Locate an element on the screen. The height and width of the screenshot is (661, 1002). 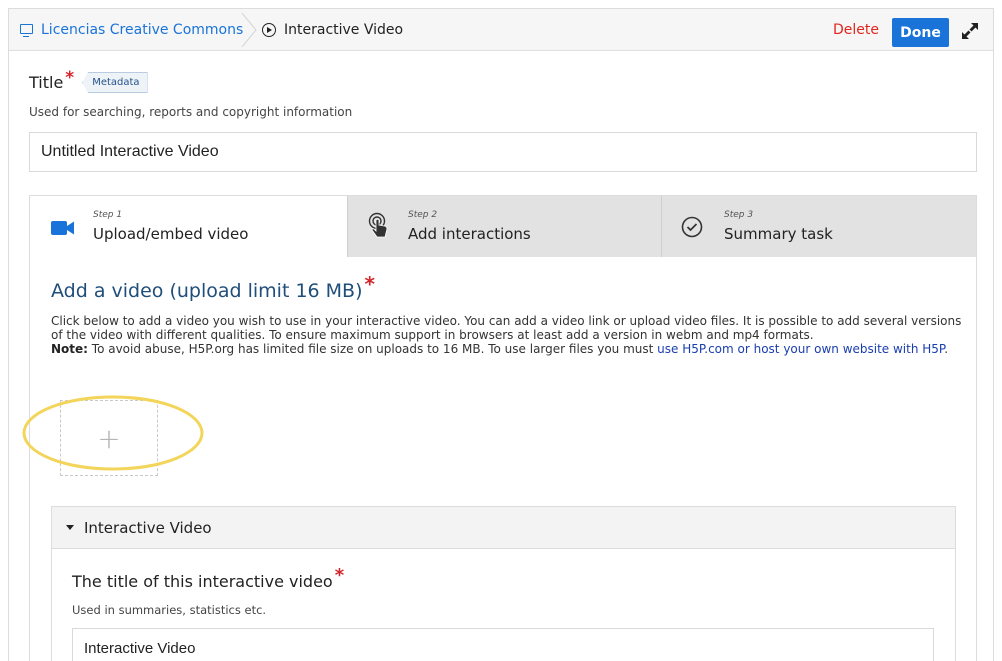
monitor-icon is located at coordinates (26, 30).